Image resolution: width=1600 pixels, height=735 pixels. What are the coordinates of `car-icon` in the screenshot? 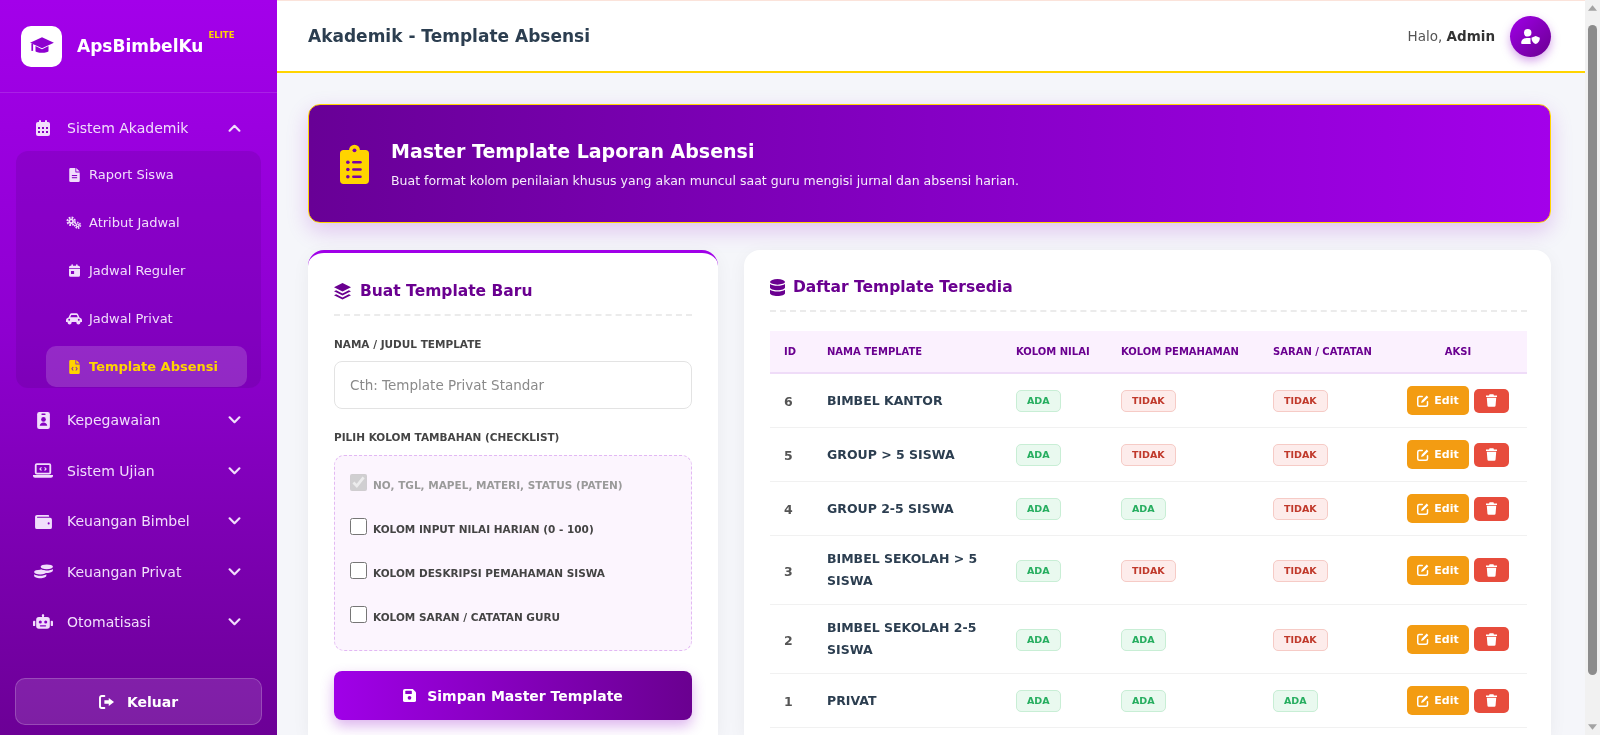 It's located at (74, 318).